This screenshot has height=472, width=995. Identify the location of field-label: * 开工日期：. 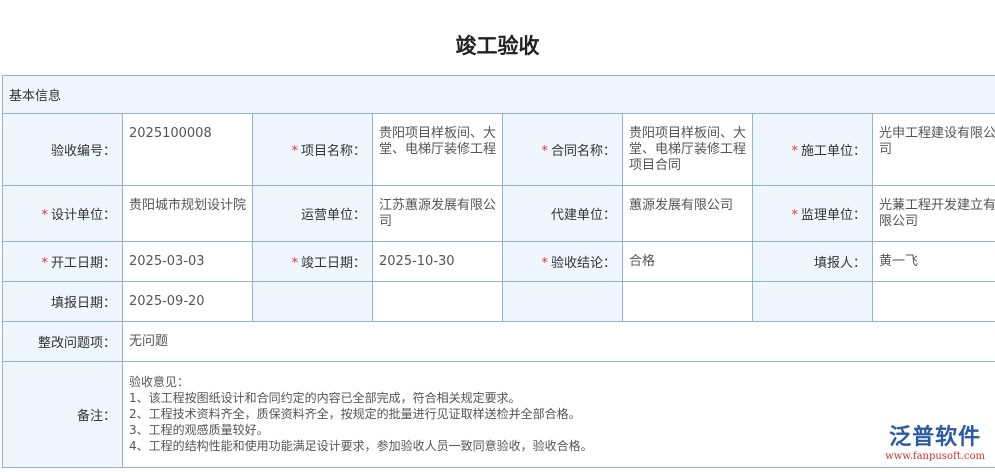
(62, 261).